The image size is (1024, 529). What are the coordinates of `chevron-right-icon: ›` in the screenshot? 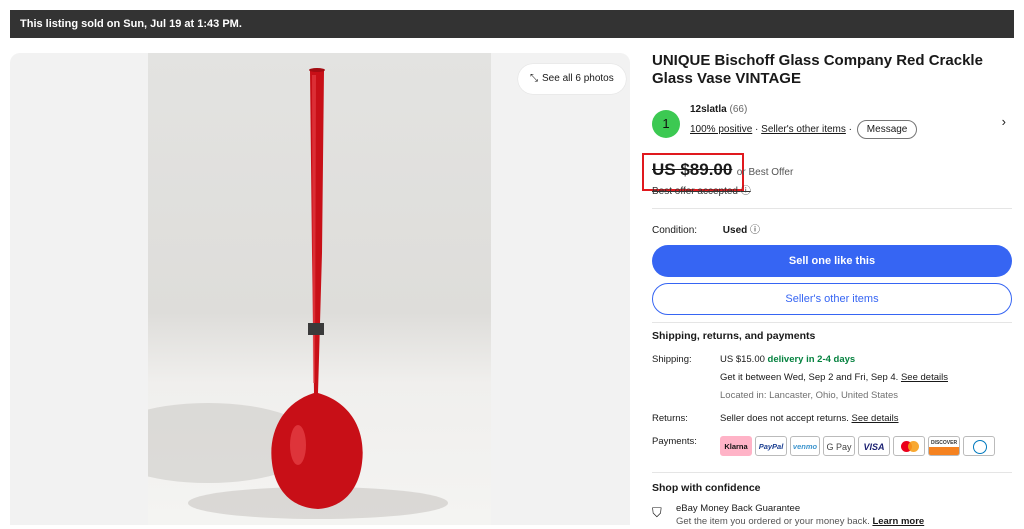 It's located at (1004, 121).